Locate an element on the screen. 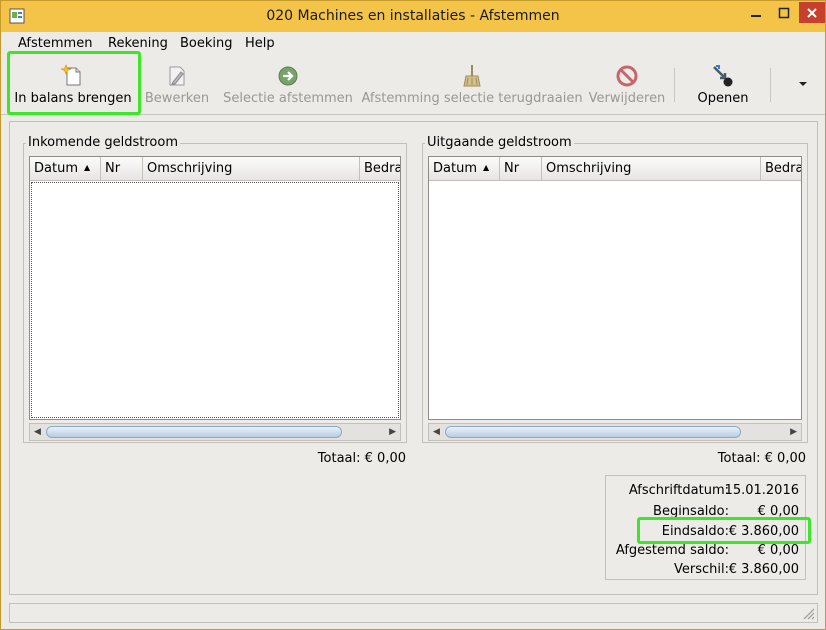  afstemming-terugdraaien-label: Afstemming selectie terugdraaien is located at coordinates (472, 98).